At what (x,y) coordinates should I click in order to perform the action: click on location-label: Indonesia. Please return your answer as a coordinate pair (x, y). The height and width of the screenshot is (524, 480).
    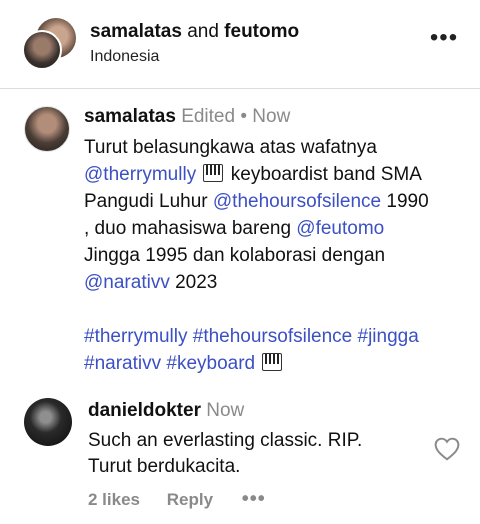
    Looking at the image, I should click on (124, 57).